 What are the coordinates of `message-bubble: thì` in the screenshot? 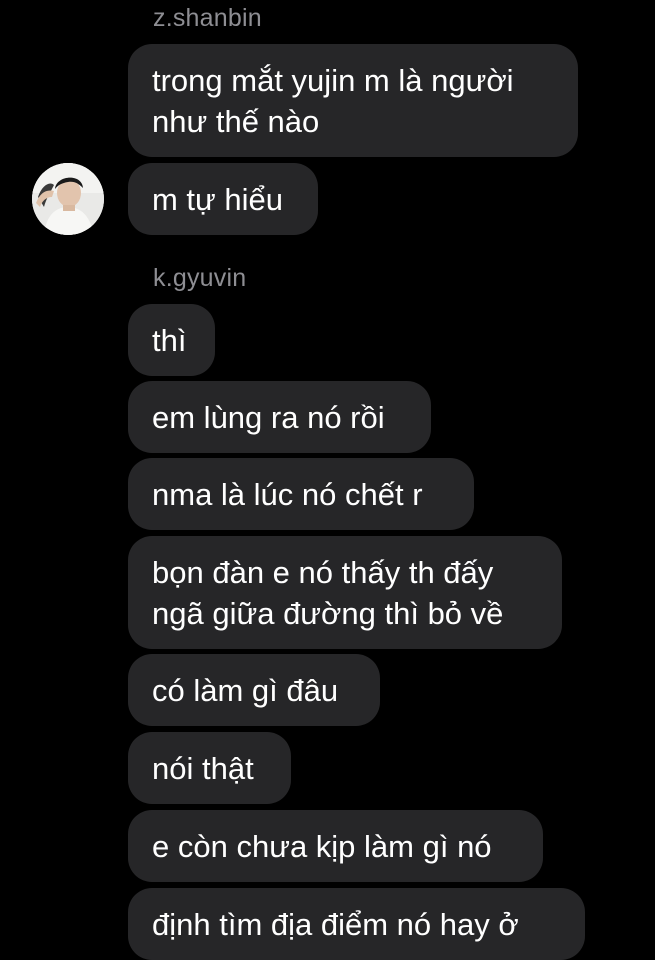 It's located at (171, 340).